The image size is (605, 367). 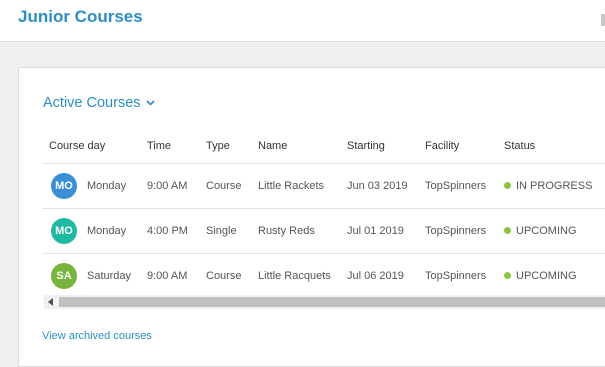 I want to click on status-badge: IN PROGRESS, so click(x=554, y=186).